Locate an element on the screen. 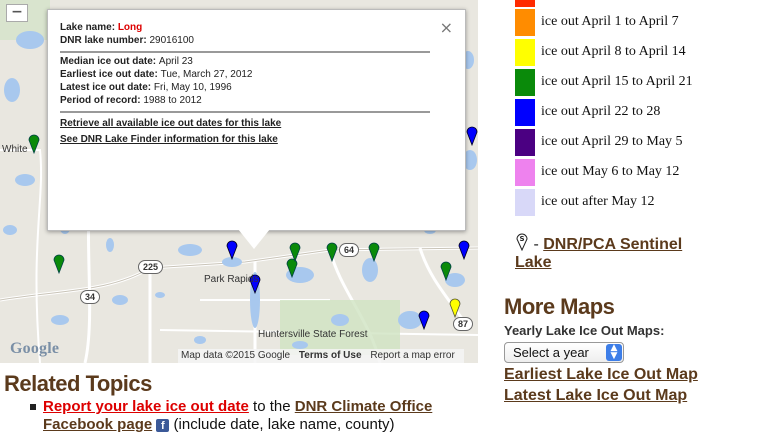 This screenshot has width=775, height=433. year-select-value: Select a year is located at coordinates (551, 352).